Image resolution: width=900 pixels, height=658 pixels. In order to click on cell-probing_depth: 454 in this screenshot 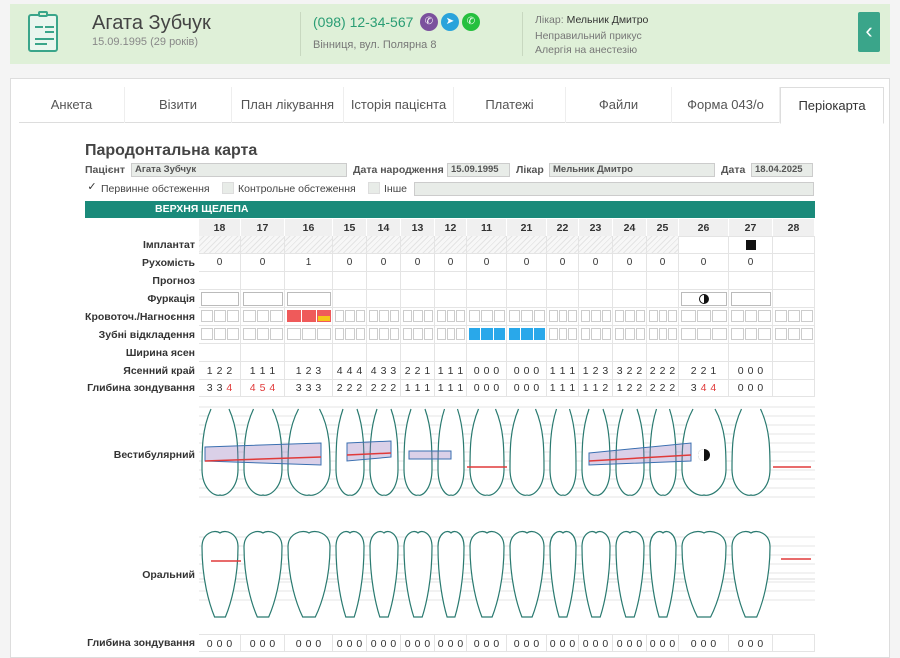, I will do `click(263, 388)`.